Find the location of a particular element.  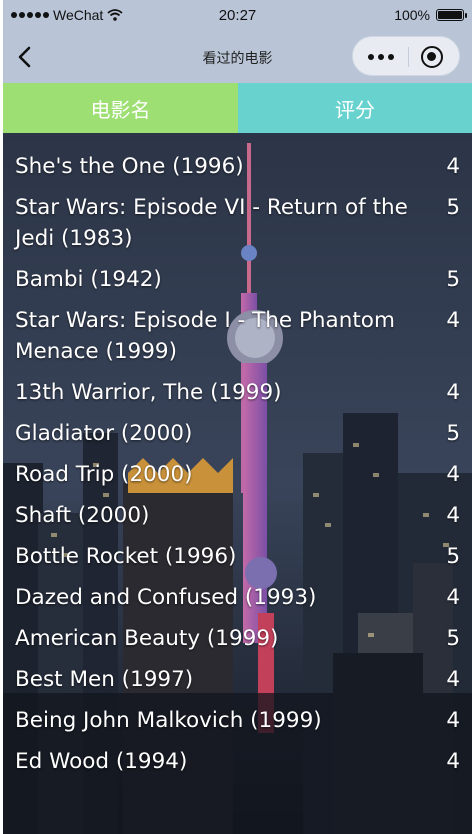

movie-title: 13th Warrior, The (1999) is located at coordinates (148, 392).